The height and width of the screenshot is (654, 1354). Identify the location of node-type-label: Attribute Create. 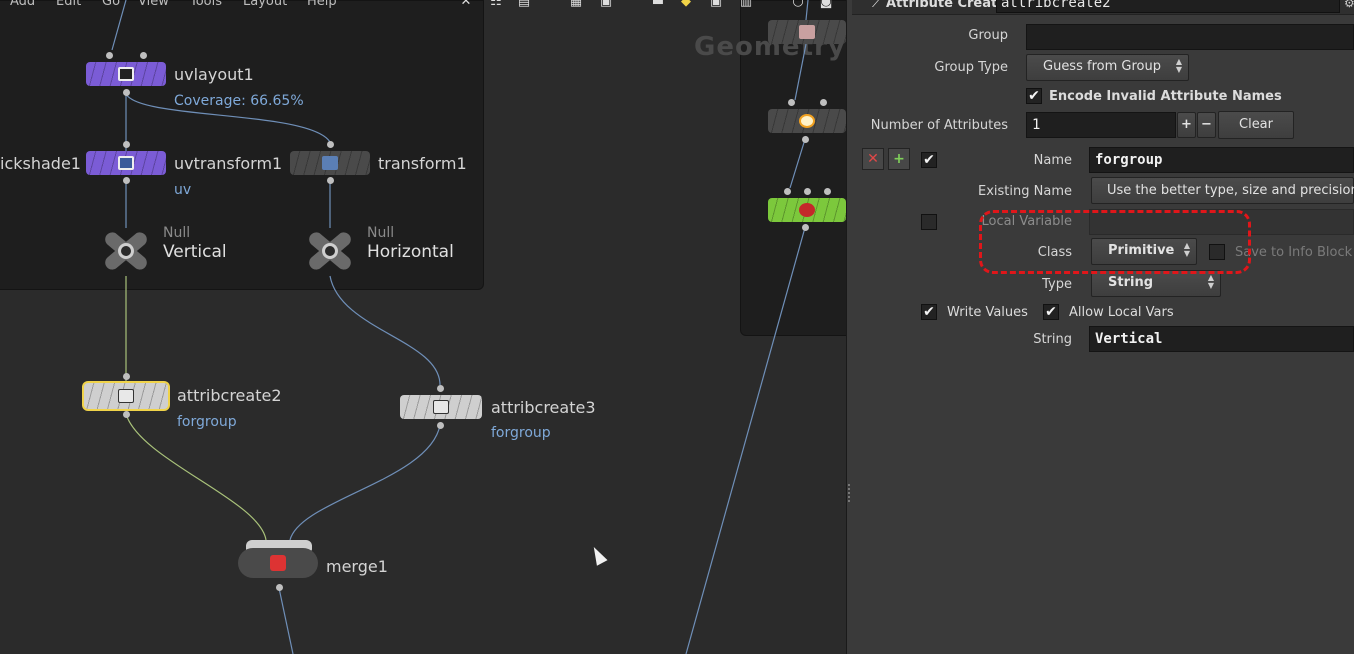
(946, 5).